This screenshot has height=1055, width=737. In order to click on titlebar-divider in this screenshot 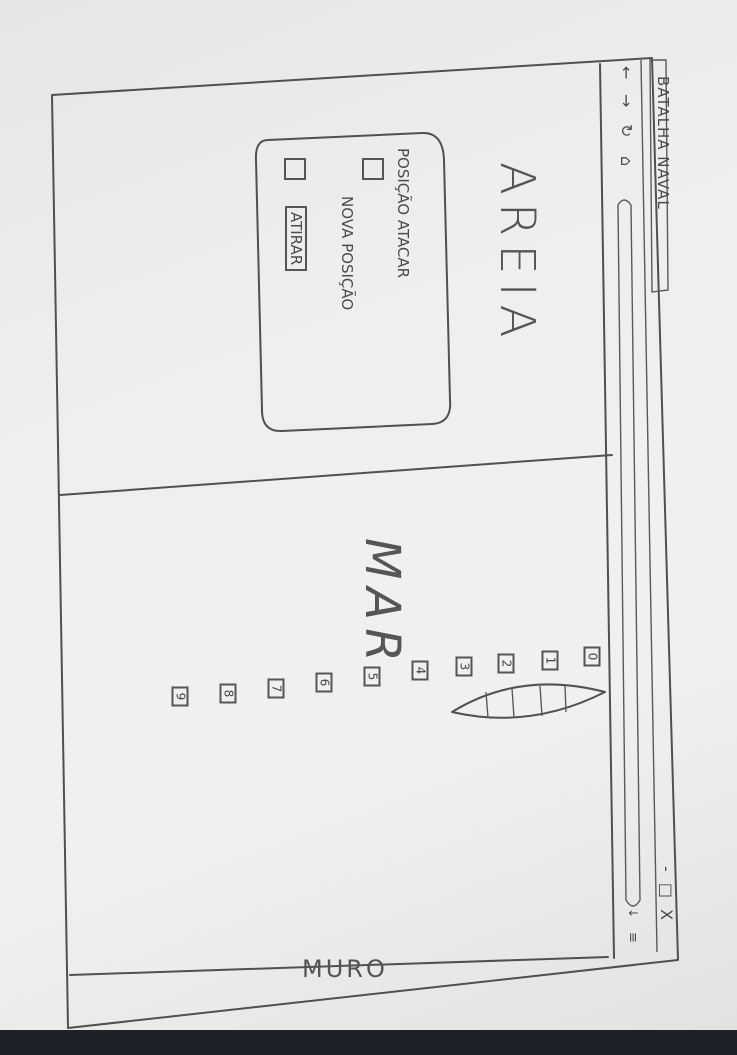, I will do `click(607, 511)`.